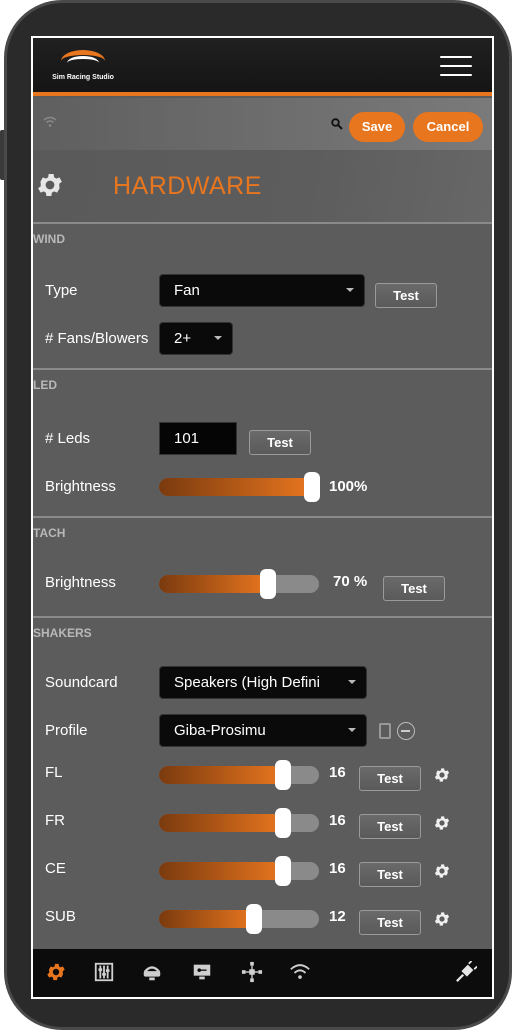  I want to click on led-brightness-slider, so click(239, 487).